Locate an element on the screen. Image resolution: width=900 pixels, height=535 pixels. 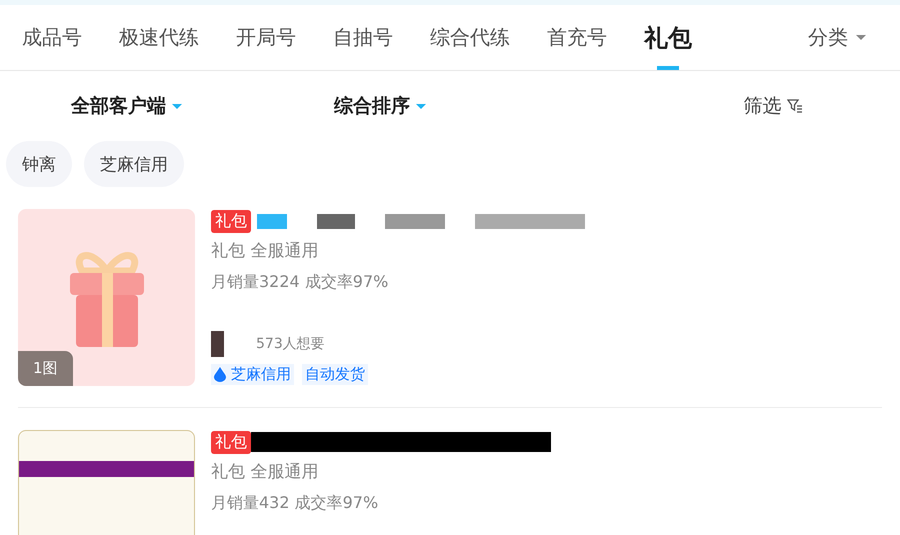
filter-dropdown: 全部客户端 is located at coordinates (127, 106).